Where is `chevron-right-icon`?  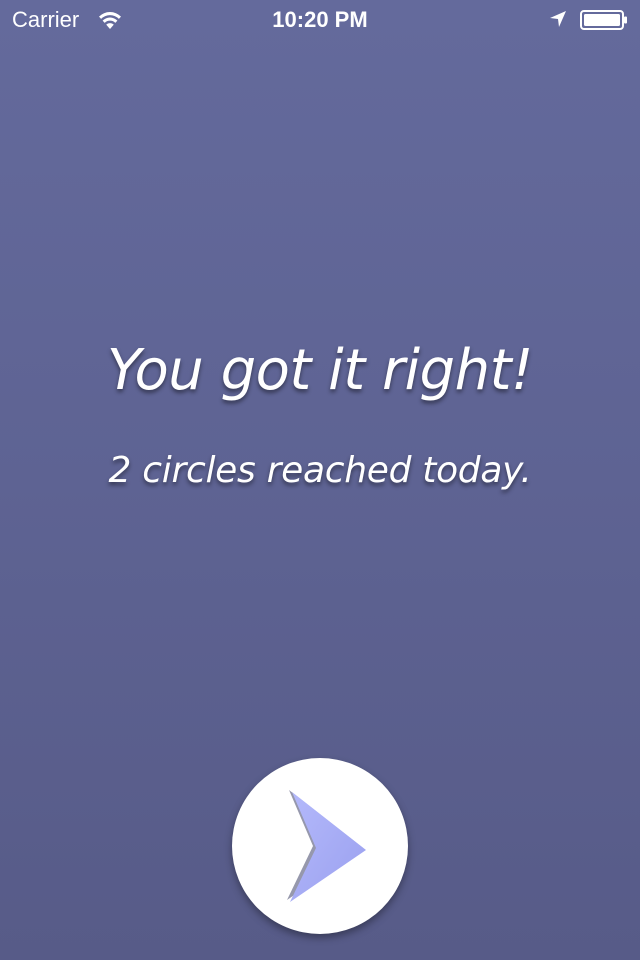
chevron-right-icon is located at coordinates (326, 846).